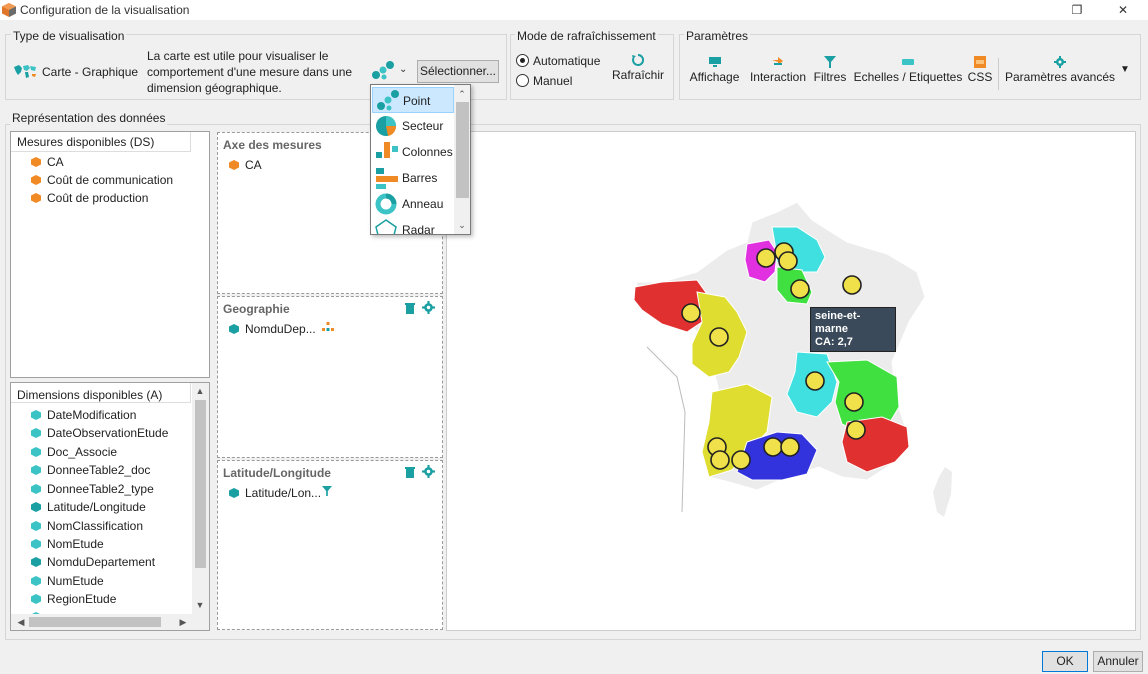 Image resolution: width=1148 pixels, height=674 pixels. What do you see at coordinates (1125, 69) in the screenshot?
I see `caret-down-icon: ▼` at bounding box center [1125, 69].